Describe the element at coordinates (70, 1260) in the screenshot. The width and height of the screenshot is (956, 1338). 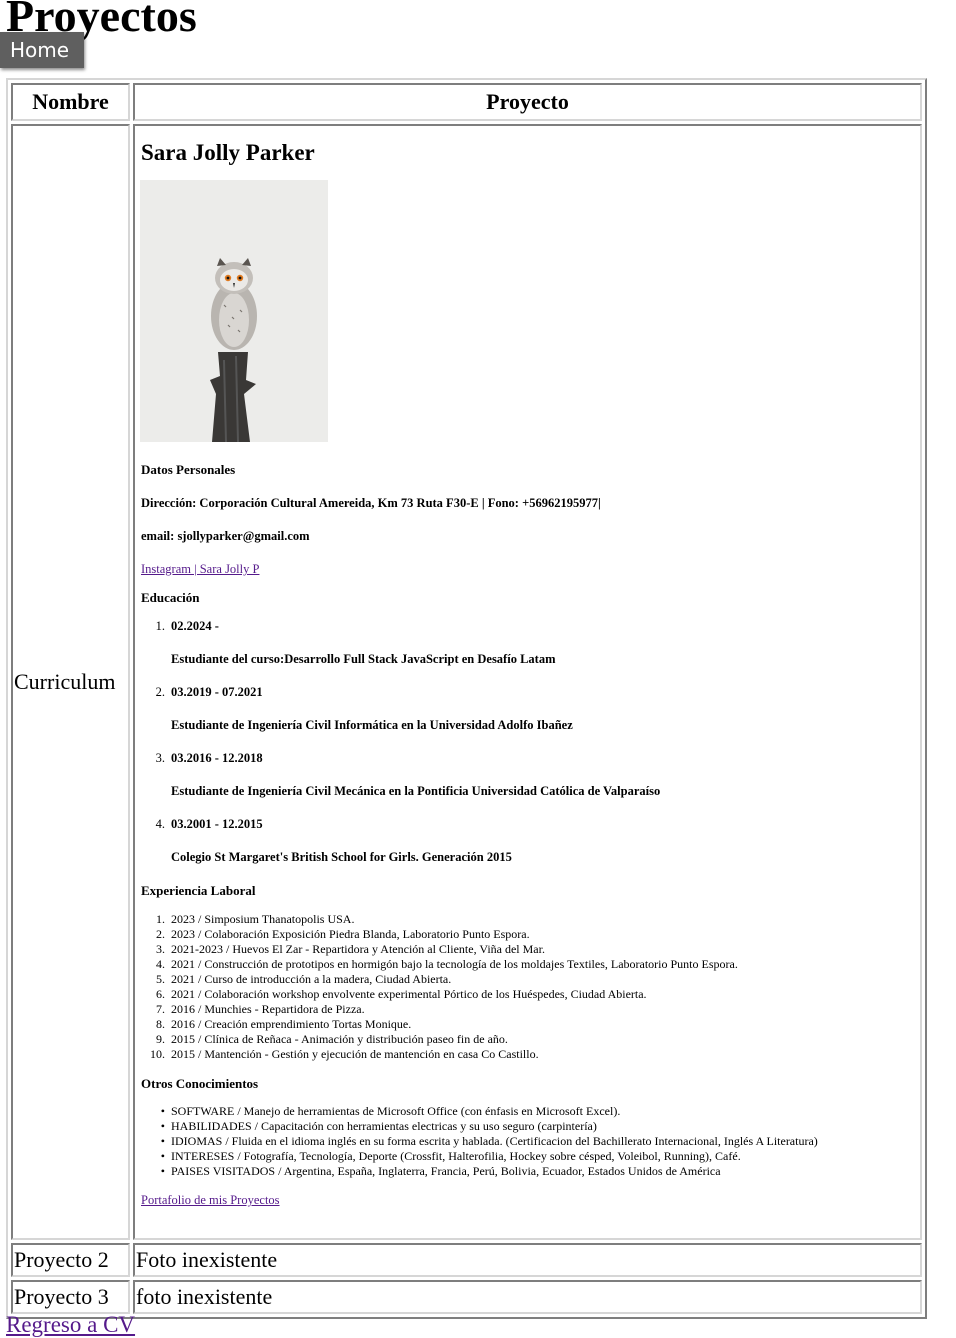
I see `row-name-proyecto-2: Proyecto 2` at that location.